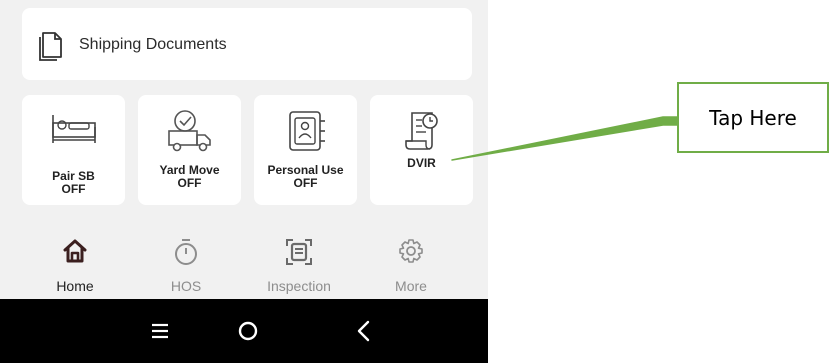 The width and height of the screenshot is (831, 363). I want to click on tap-here-callout: Tap Here, so click(753, 117).